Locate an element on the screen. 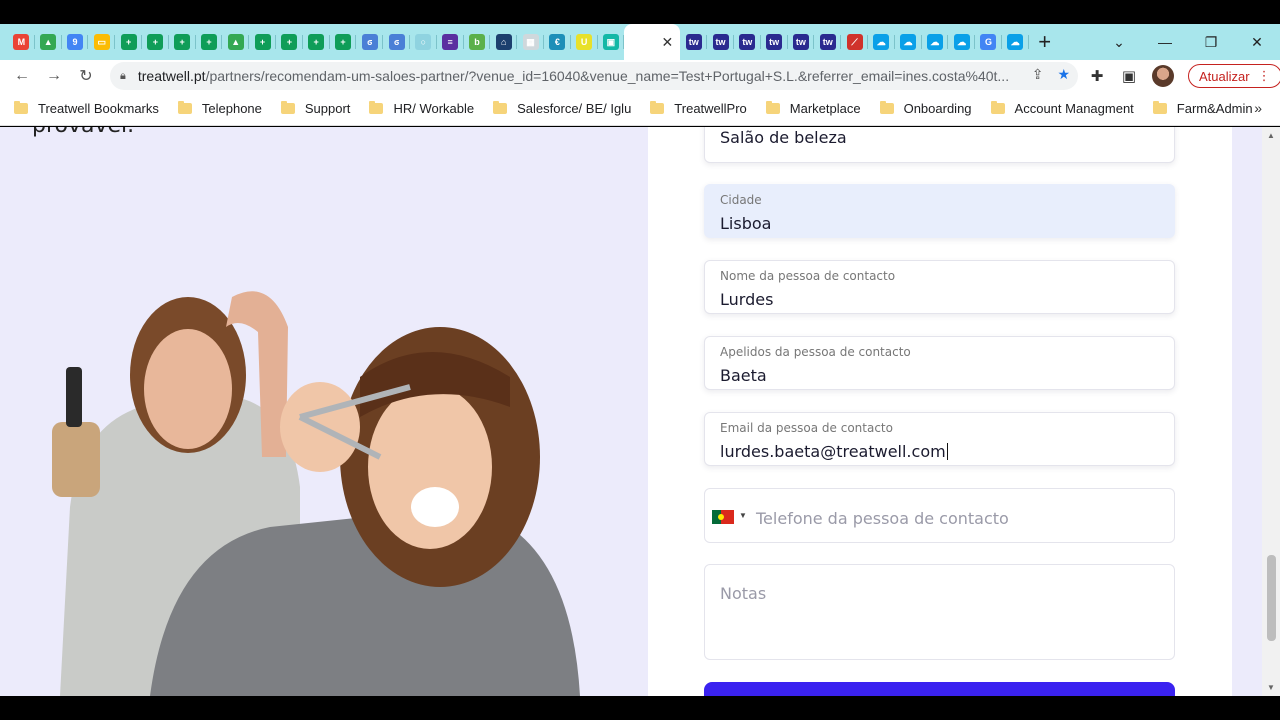  browser-tab: ▣ is located at coordinates (611, 42).